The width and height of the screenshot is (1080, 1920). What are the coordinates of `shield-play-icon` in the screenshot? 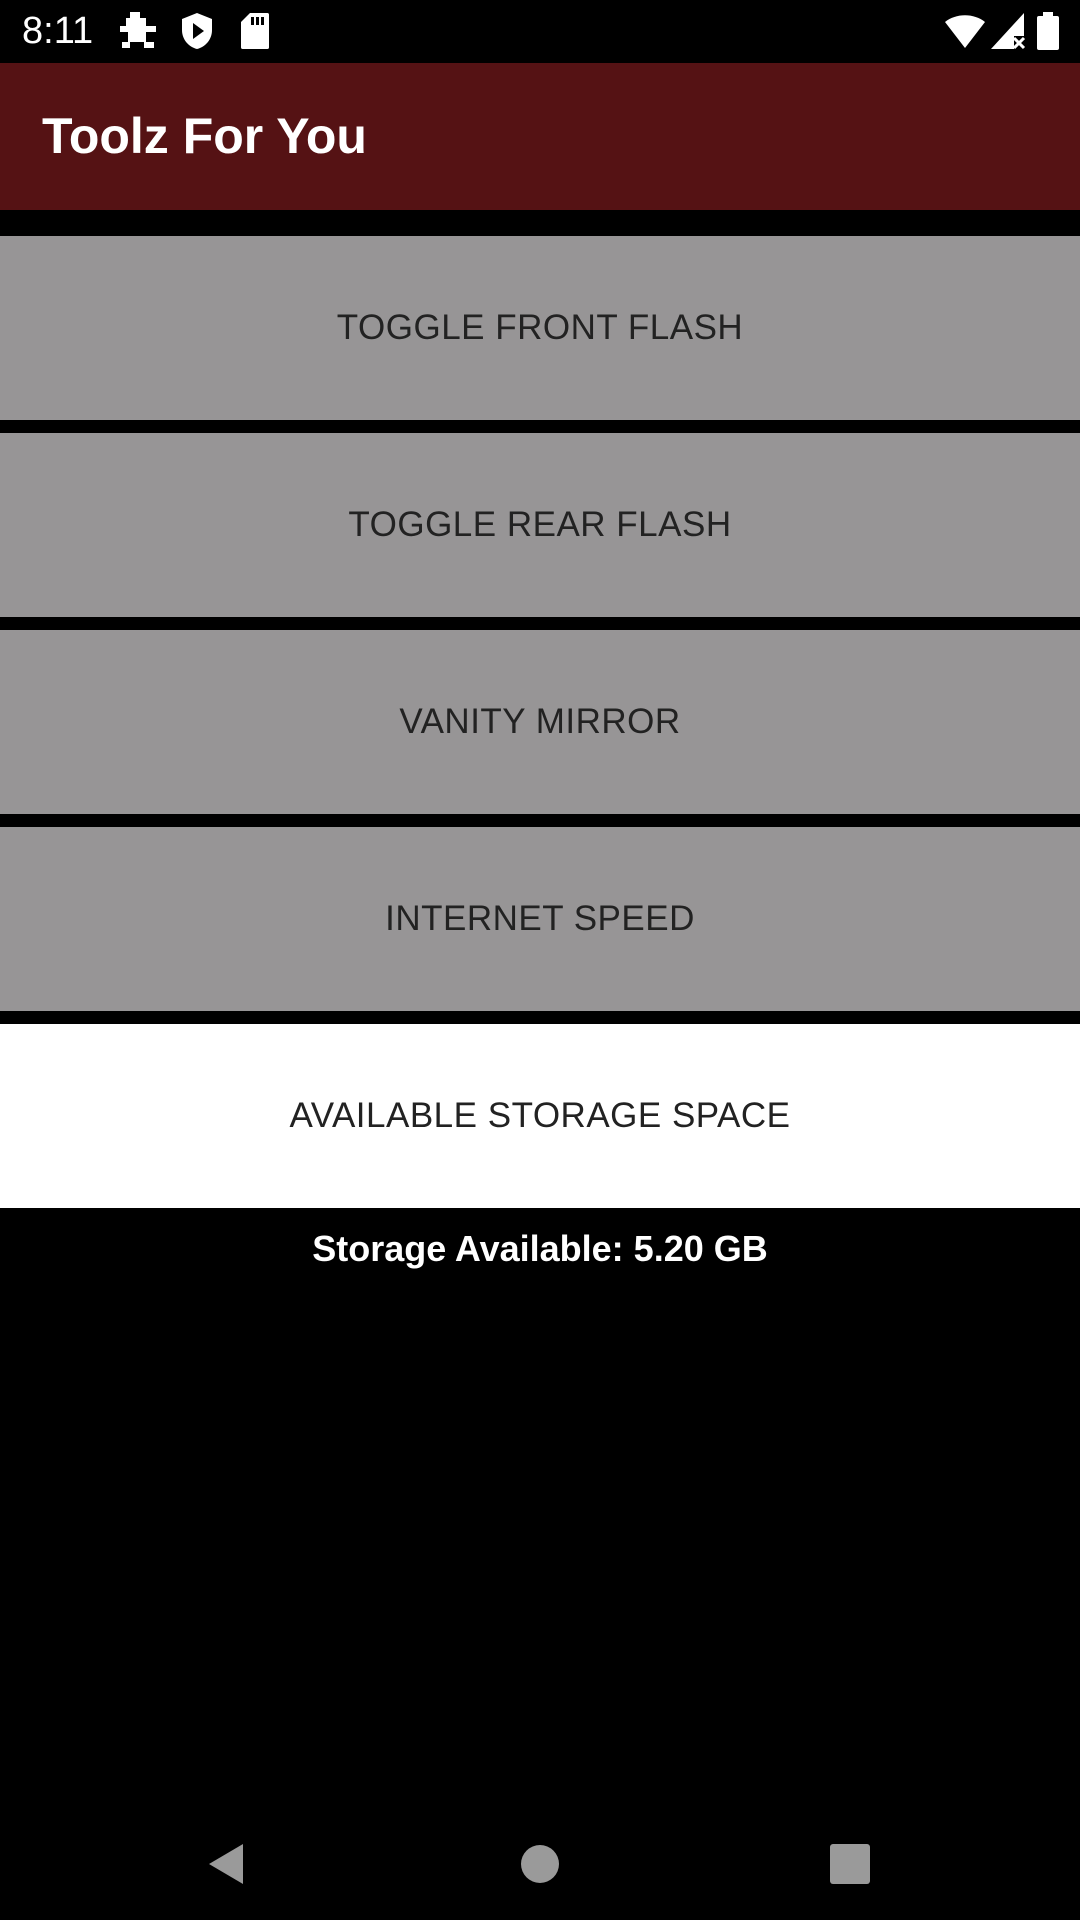 It's located at (197, 31).